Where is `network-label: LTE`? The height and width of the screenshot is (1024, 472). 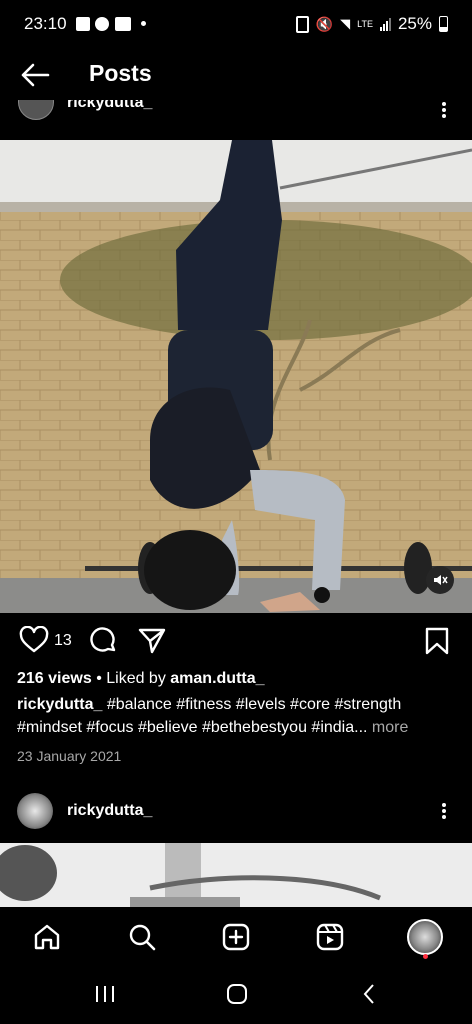 network-label: LTE is located at coordinates (365, 24).